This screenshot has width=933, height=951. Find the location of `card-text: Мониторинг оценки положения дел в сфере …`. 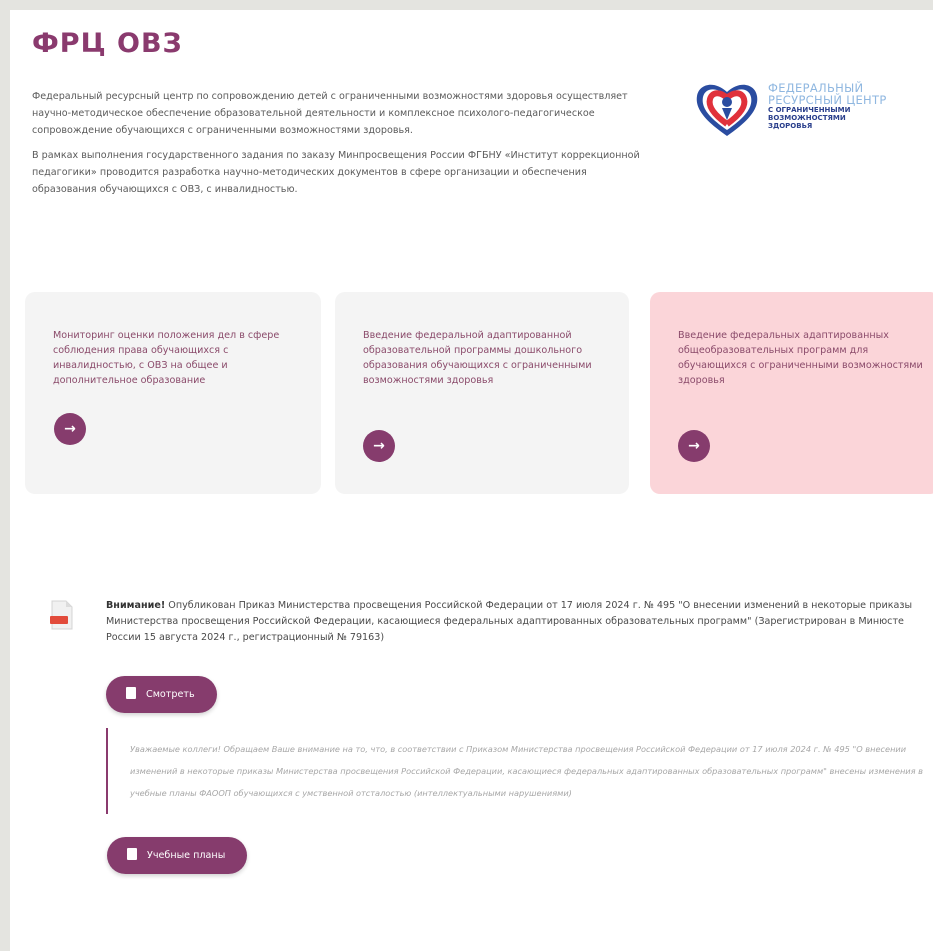

card-text: Мониторинг оценки положения дел в сфере … is located at coordinates (166, 358).